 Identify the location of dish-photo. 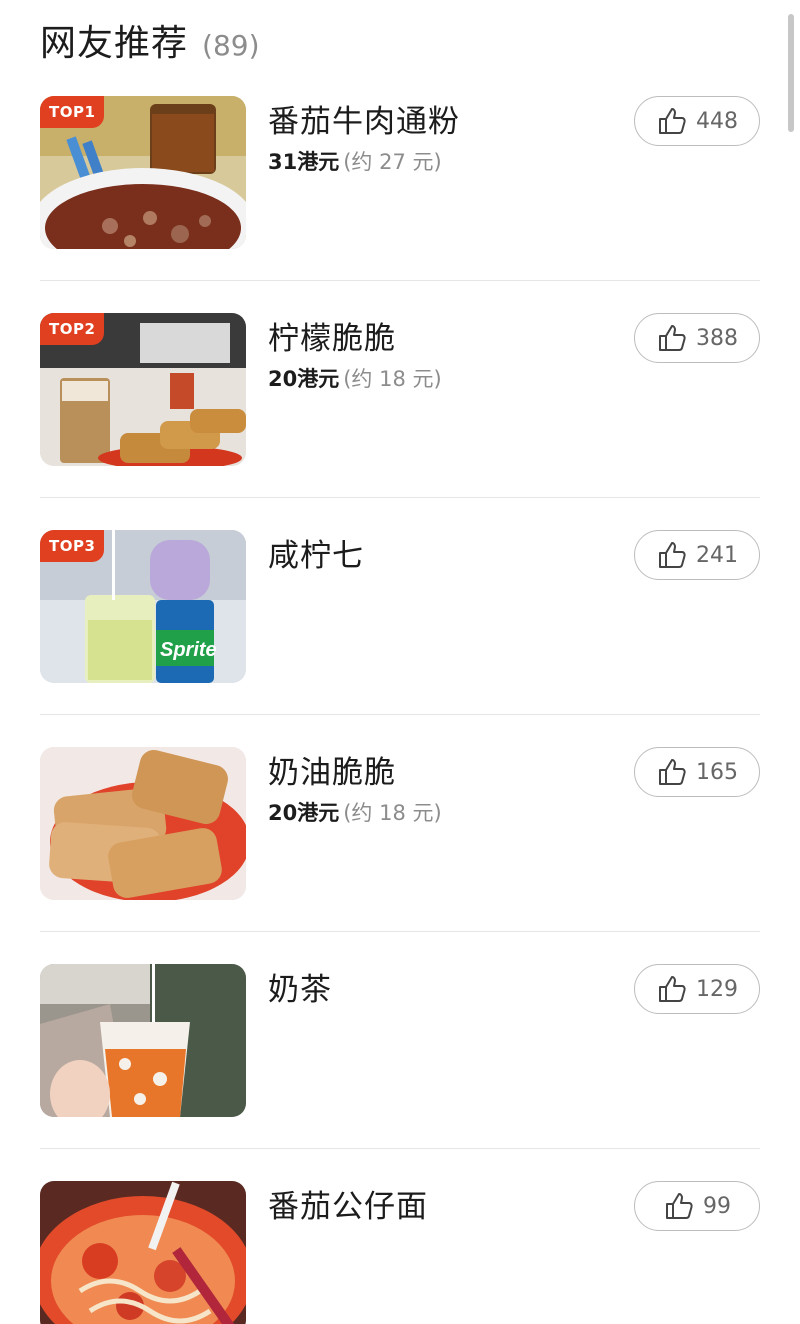
(143, 1252).